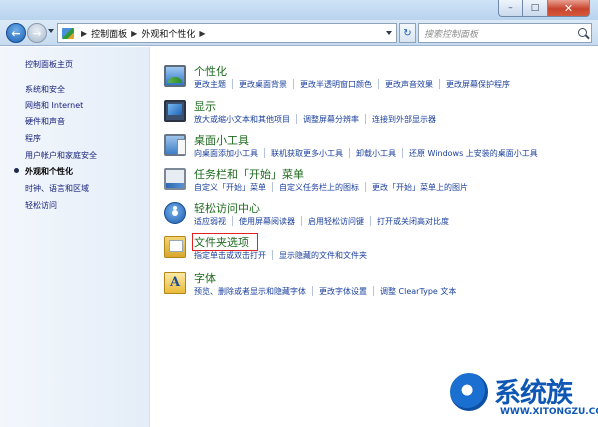  What do you see at coordinates (37, 33) in the screenshot?
I see `forward-button: →` at bounding box center [37, 33].